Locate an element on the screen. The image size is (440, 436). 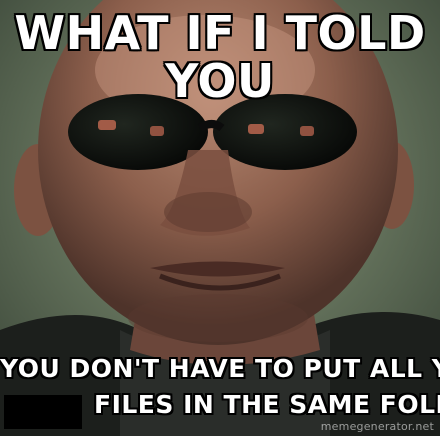
redaction-bar is located at coordinates (43, 412).